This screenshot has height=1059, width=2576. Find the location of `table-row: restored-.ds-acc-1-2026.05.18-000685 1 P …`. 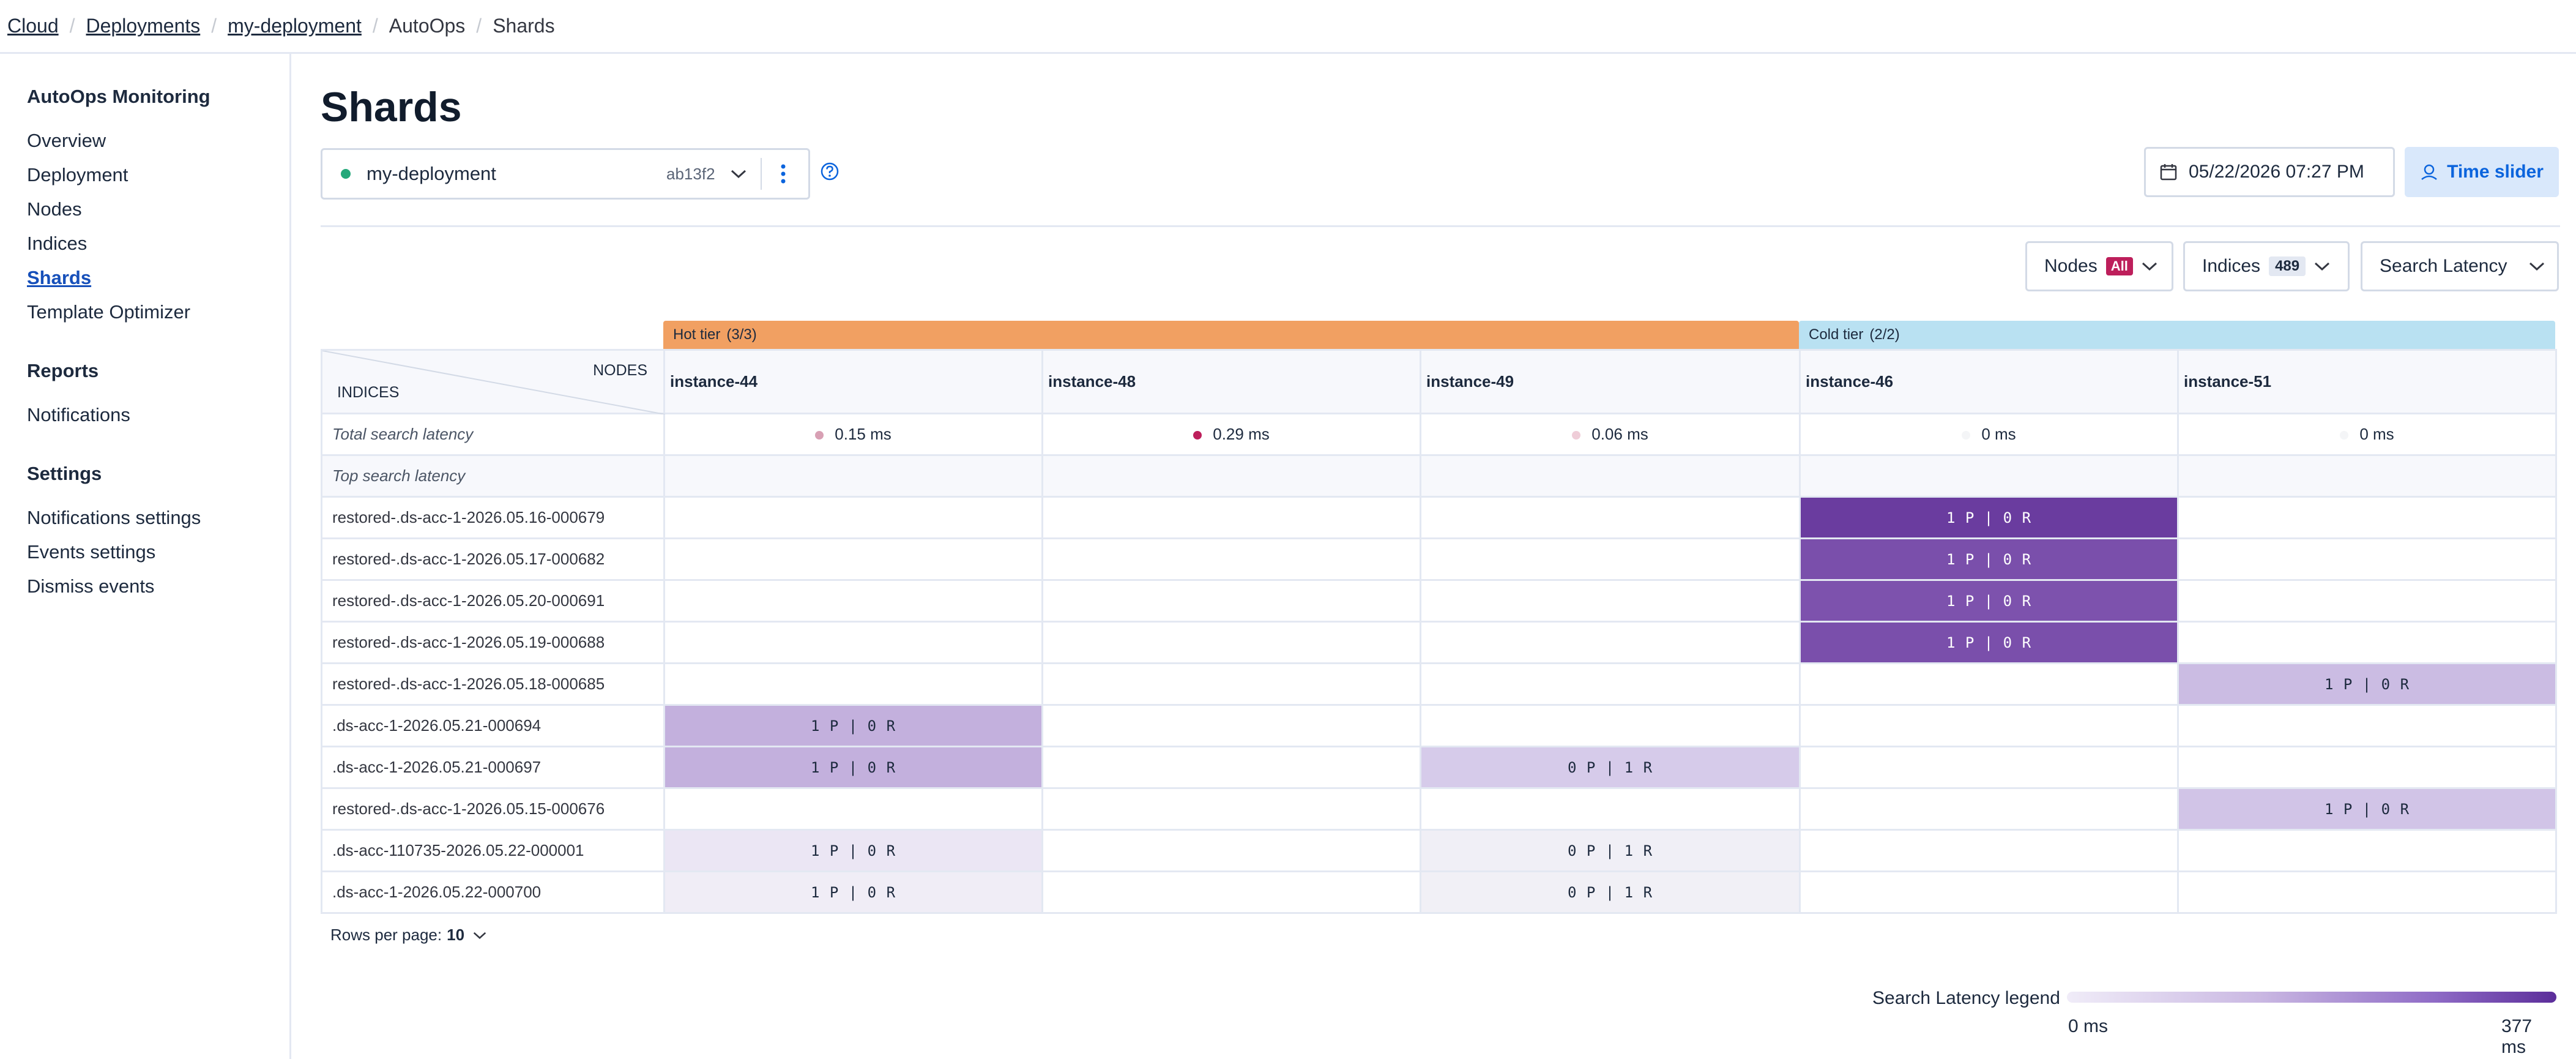

table-row: restored-.ds-acc-1-2026.05.18-000685 1 P … is located at coordinates (1439, 684).